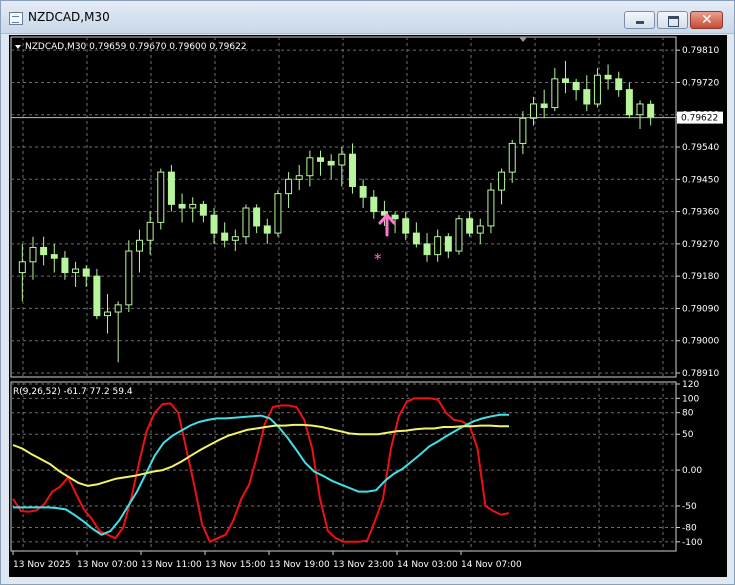 This screenshot has width=735, height=585. What do you see at coordinates (73, 392) in the screenshot?
I see `indicator-label: R(9,26,52) -61.7 77.2 59.4` at bounding box center [73, 392].